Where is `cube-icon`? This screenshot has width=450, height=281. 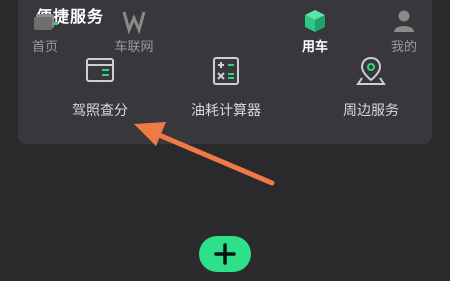 cube-icon is located at coordinates (315, 21).